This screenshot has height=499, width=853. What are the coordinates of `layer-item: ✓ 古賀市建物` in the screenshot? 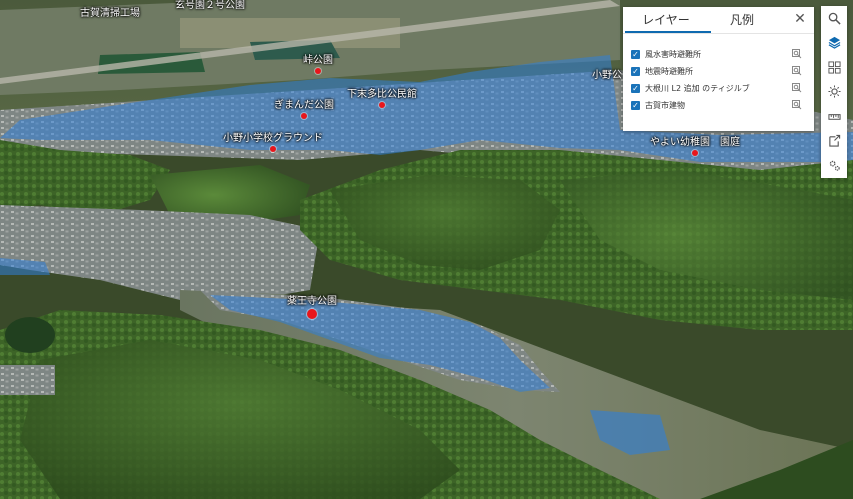 It's located at (718, 105).